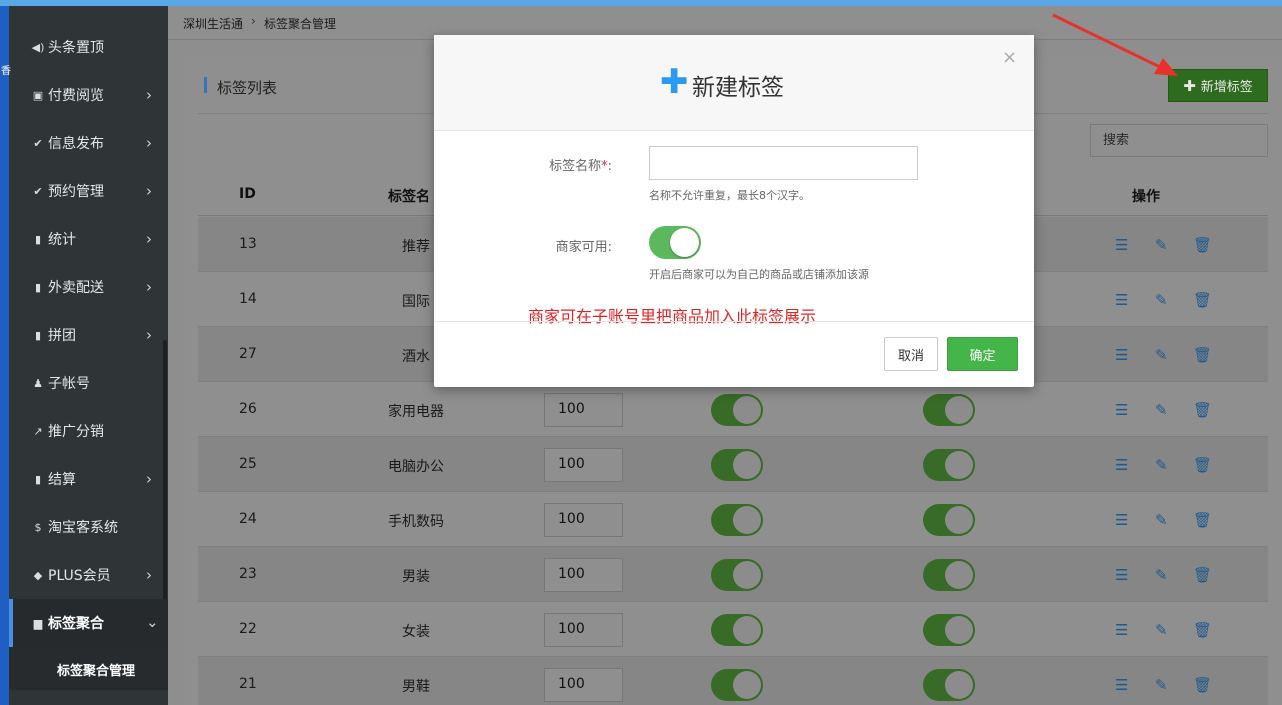  Describe the element at coordinates (1009, 57) in the screenshot. I see `close-icon: ×` at that location.